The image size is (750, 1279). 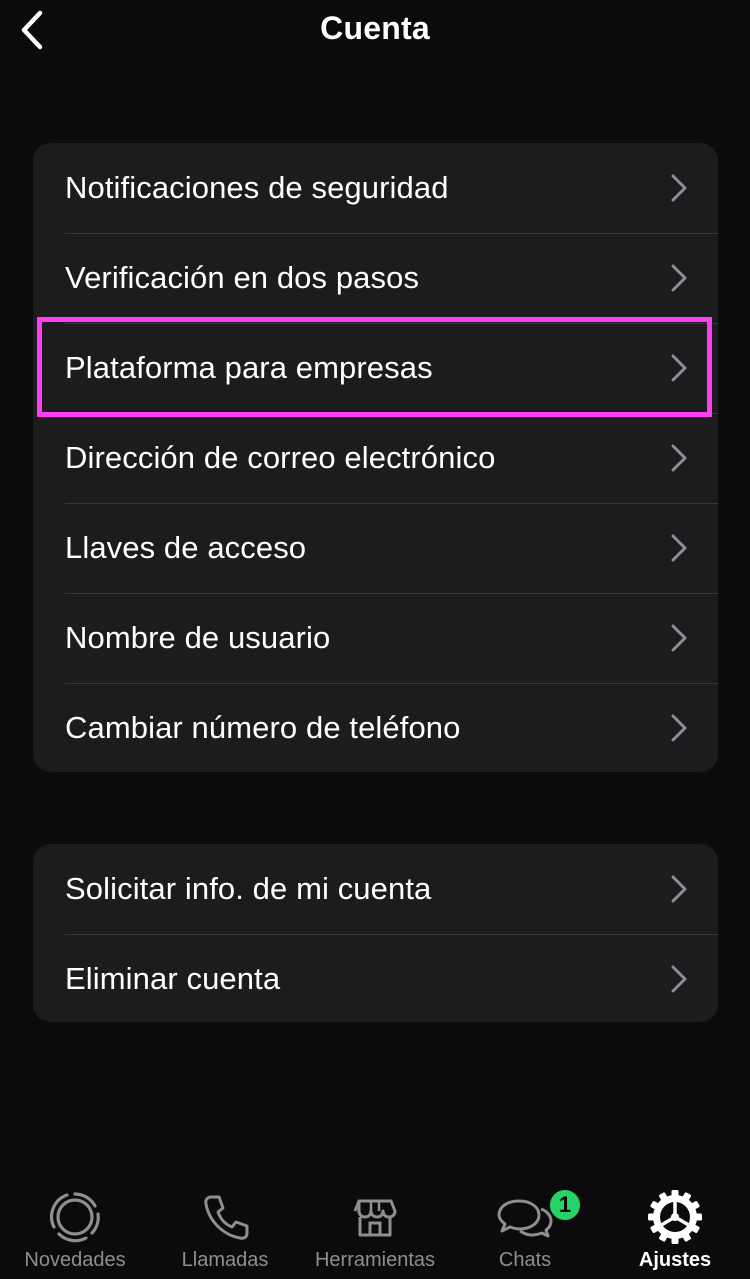 I want to click on row-email-address: Dirección de correo electrónico, so click(x=375, y=458).